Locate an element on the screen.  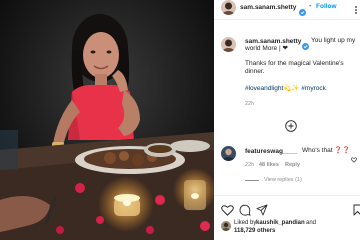
likes-count: 118,729 others is located at coordinates (254, 231).